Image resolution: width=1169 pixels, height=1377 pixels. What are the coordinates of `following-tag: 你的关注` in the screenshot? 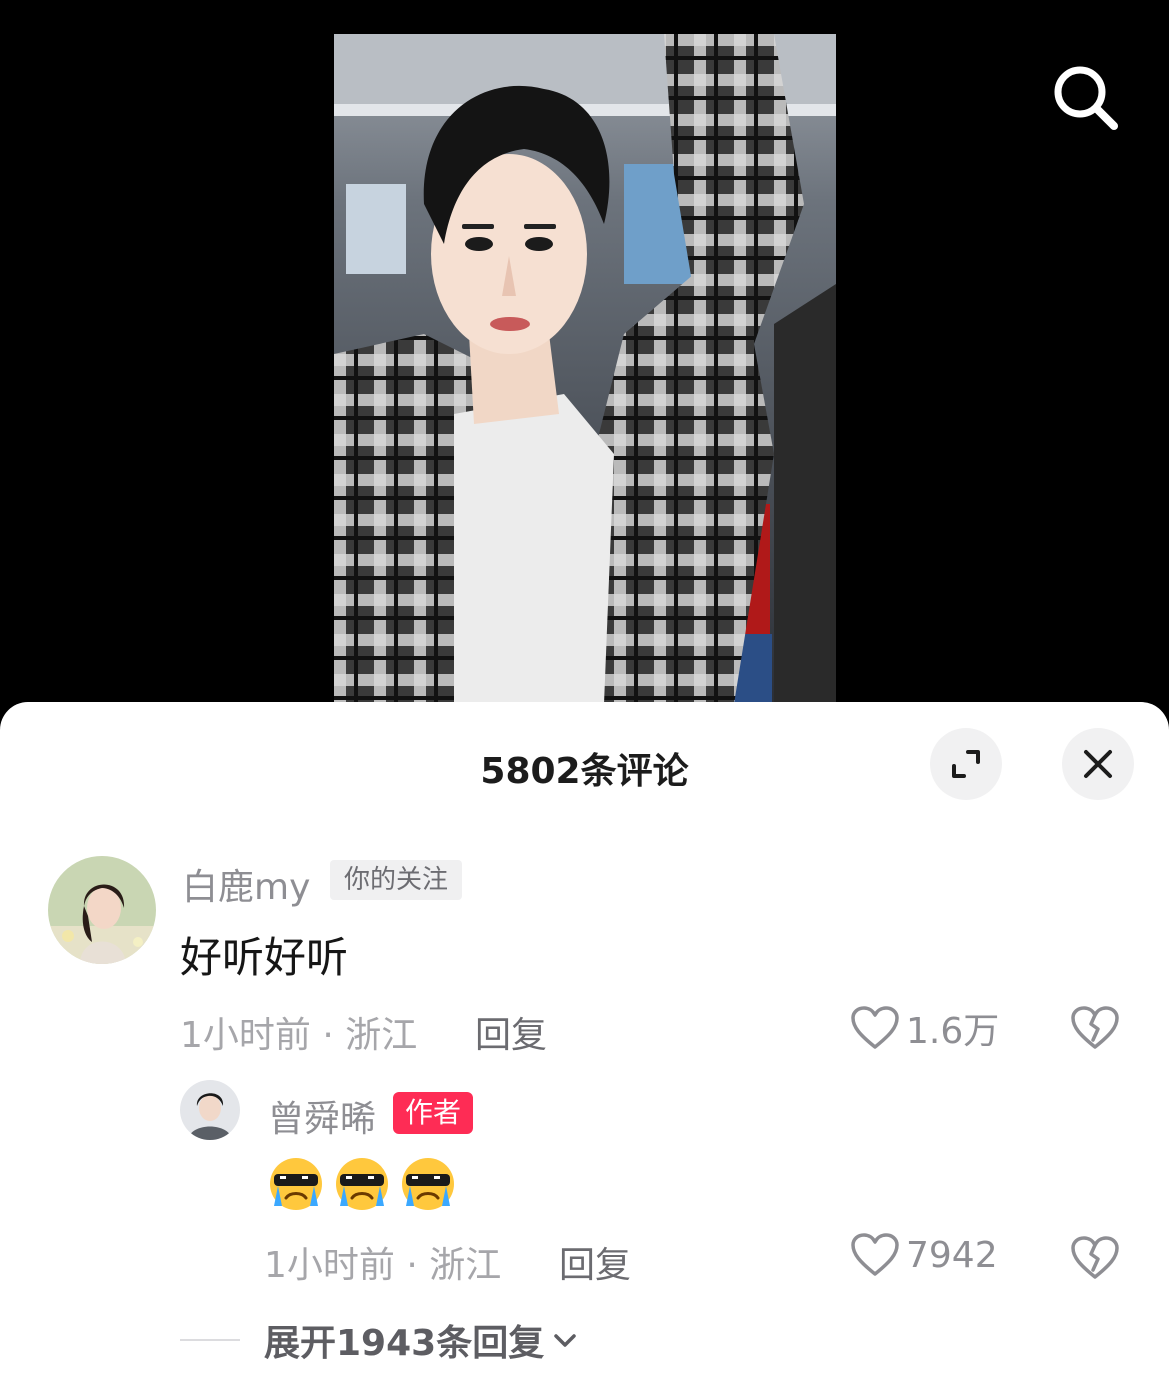 It's located at (396, 880).